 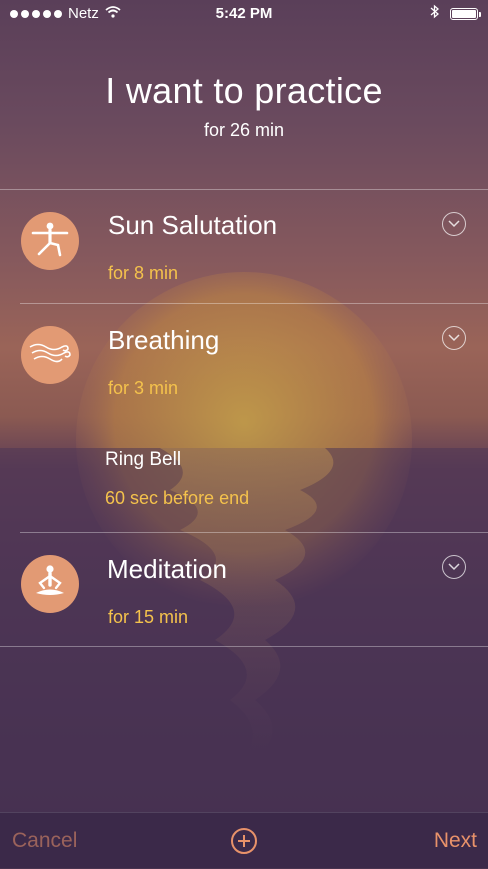 What do you see at coordinates (143, 459) in the screenshot?
I see `bell-title: Ring Bell` at bounding box center [143, 459].